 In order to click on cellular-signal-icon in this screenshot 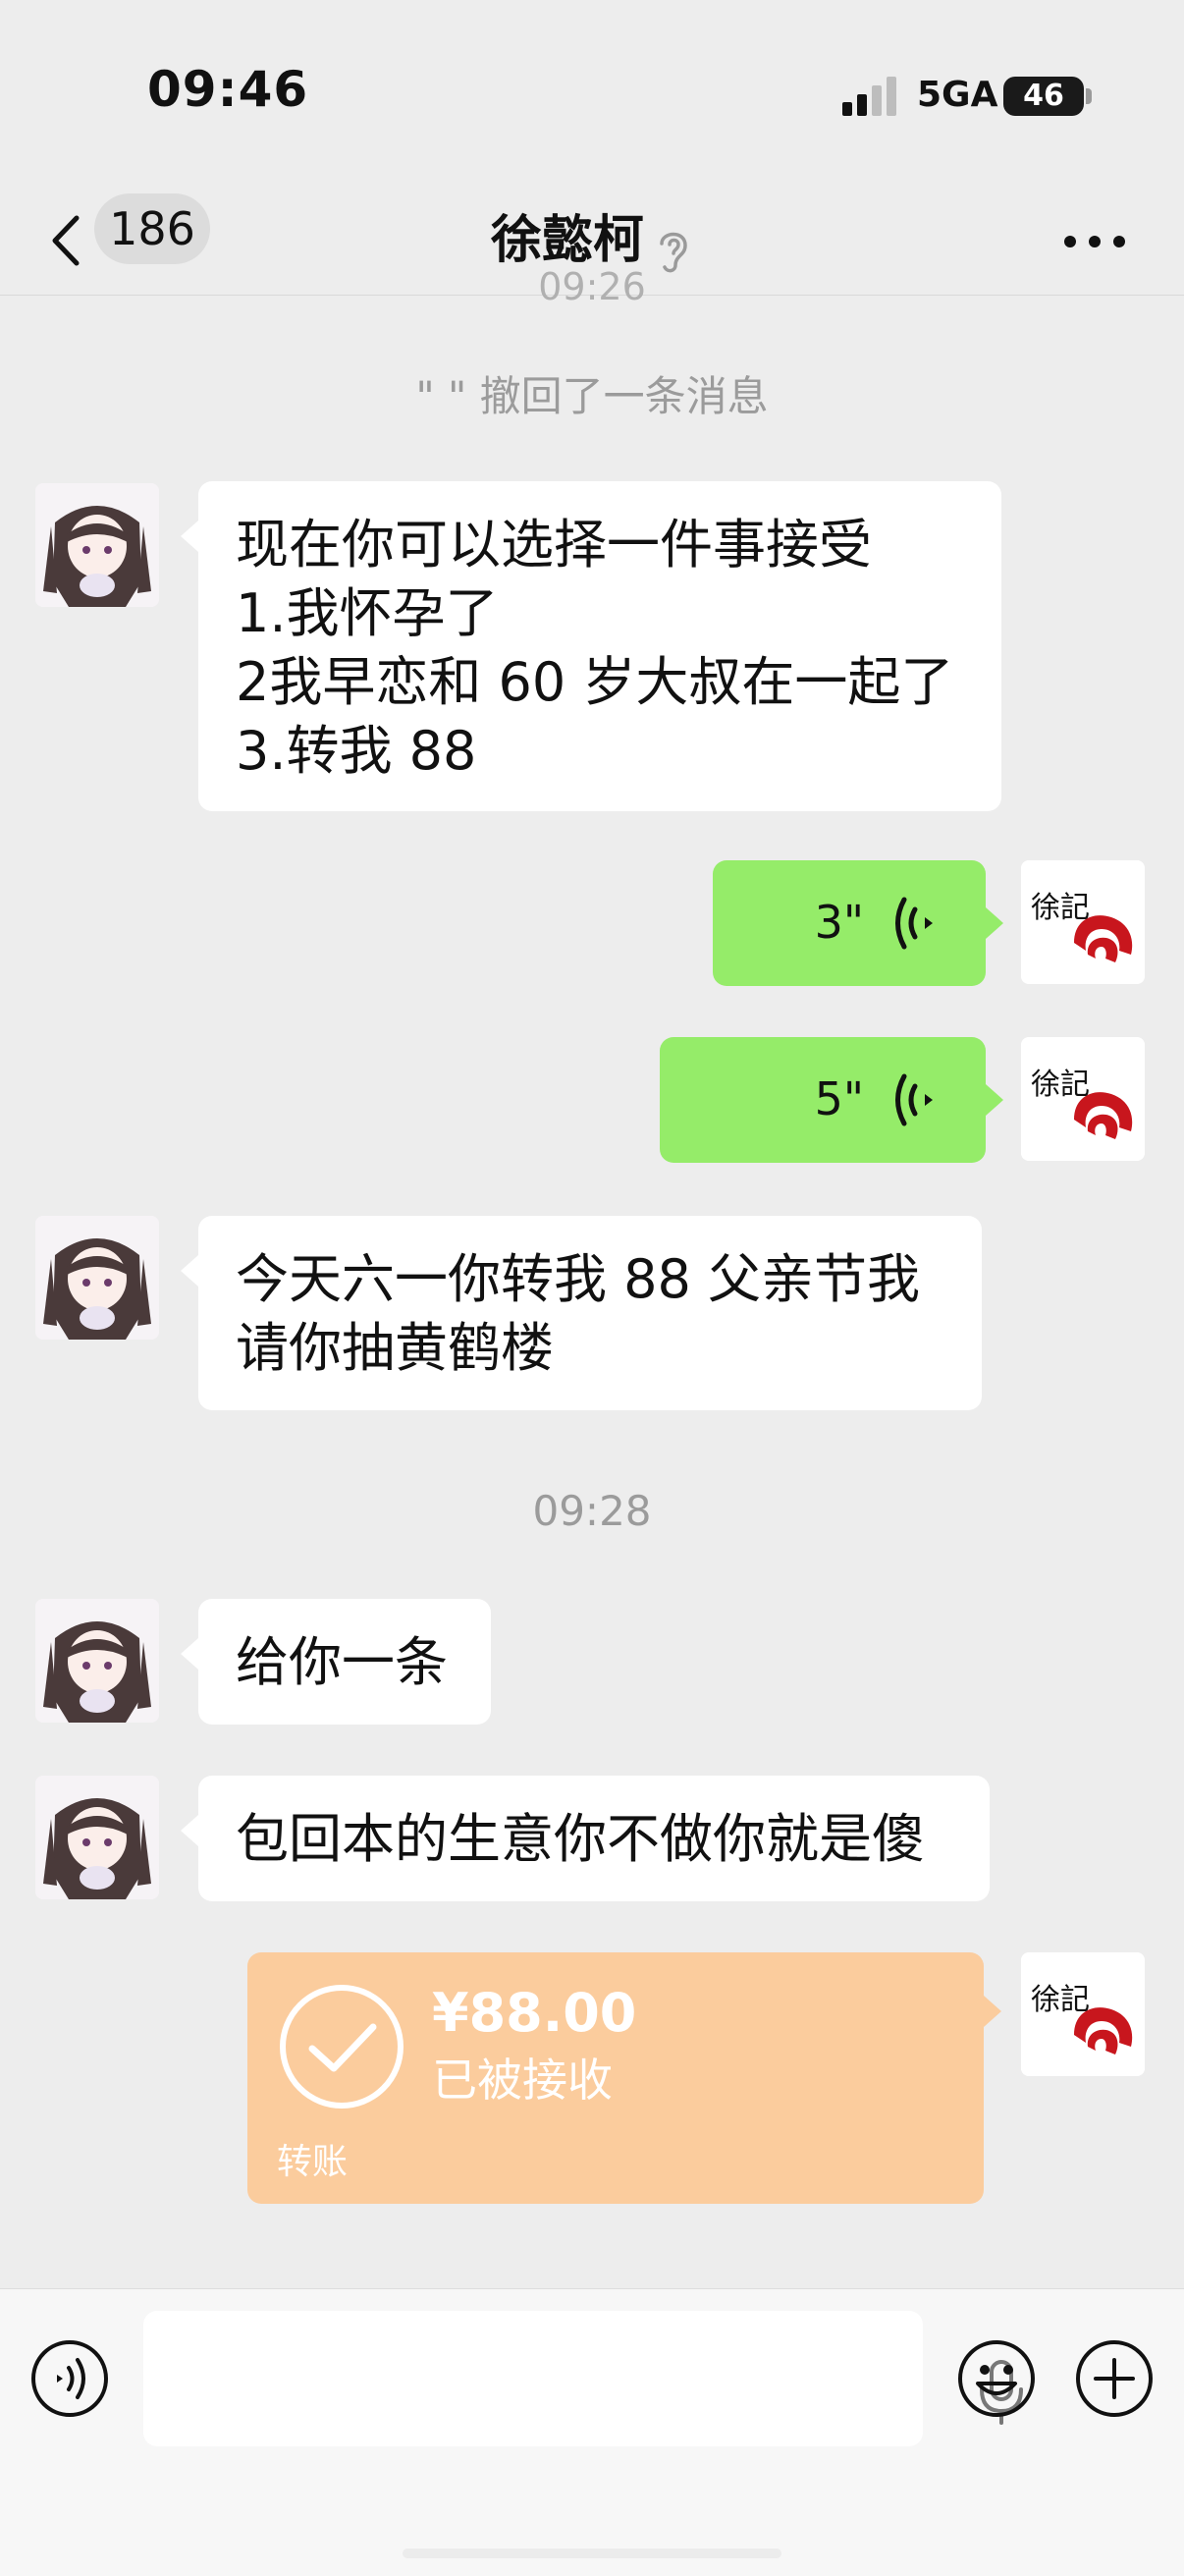, I will do `click(869, 97)`.